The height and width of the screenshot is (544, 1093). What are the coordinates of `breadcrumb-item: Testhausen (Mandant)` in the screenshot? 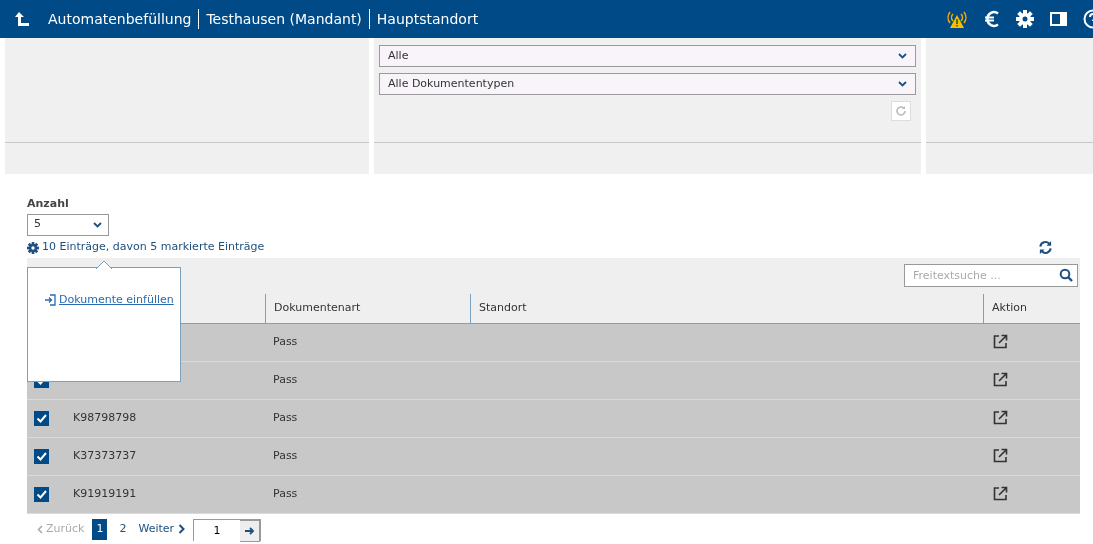 It's located at (283, 19).